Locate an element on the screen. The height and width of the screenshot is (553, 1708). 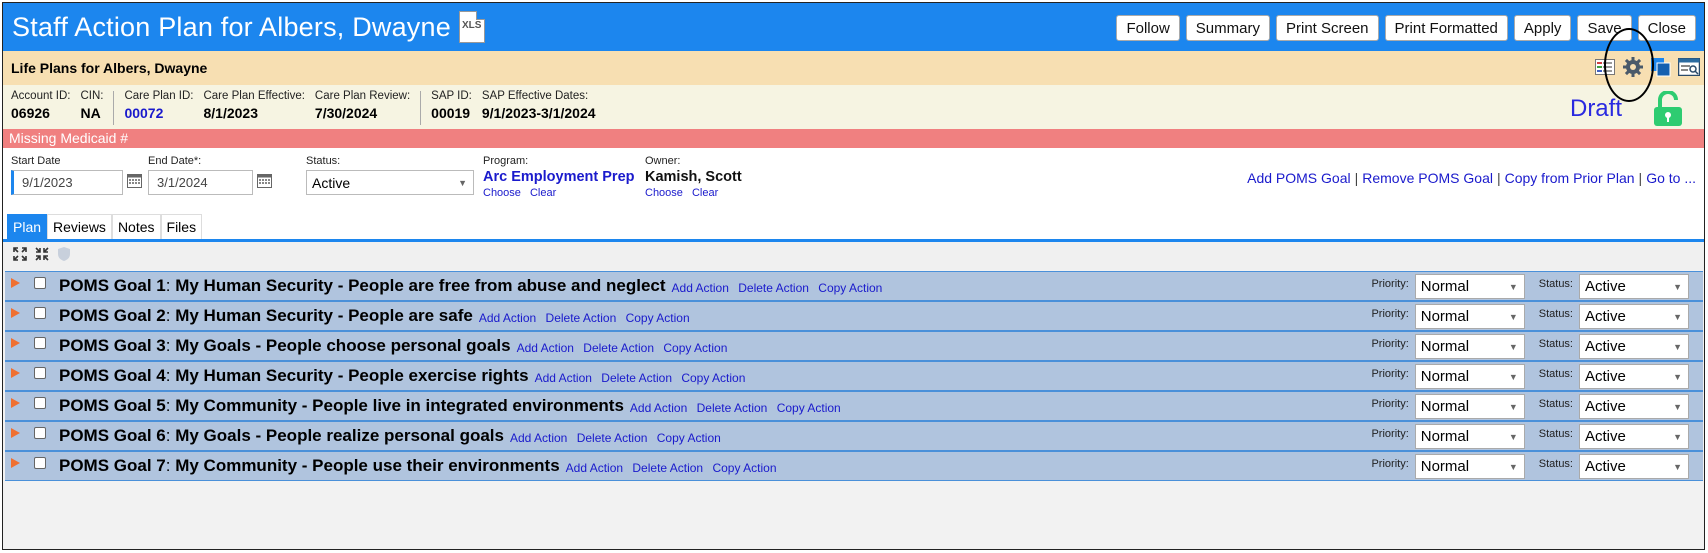
search-window-icon is located at coordinates (1689, 67).